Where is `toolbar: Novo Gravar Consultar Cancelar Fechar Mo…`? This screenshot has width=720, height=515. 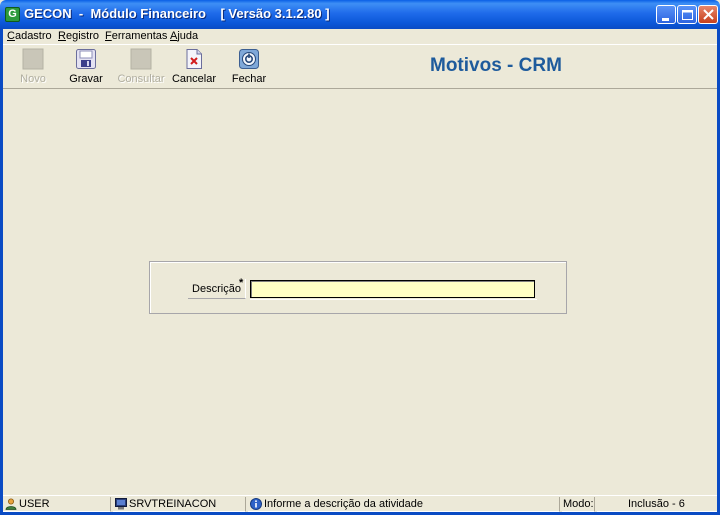
toolbar: Novo Gravar Consultar Cancelar Fechar Mo… is located at coordinates (360, 66).